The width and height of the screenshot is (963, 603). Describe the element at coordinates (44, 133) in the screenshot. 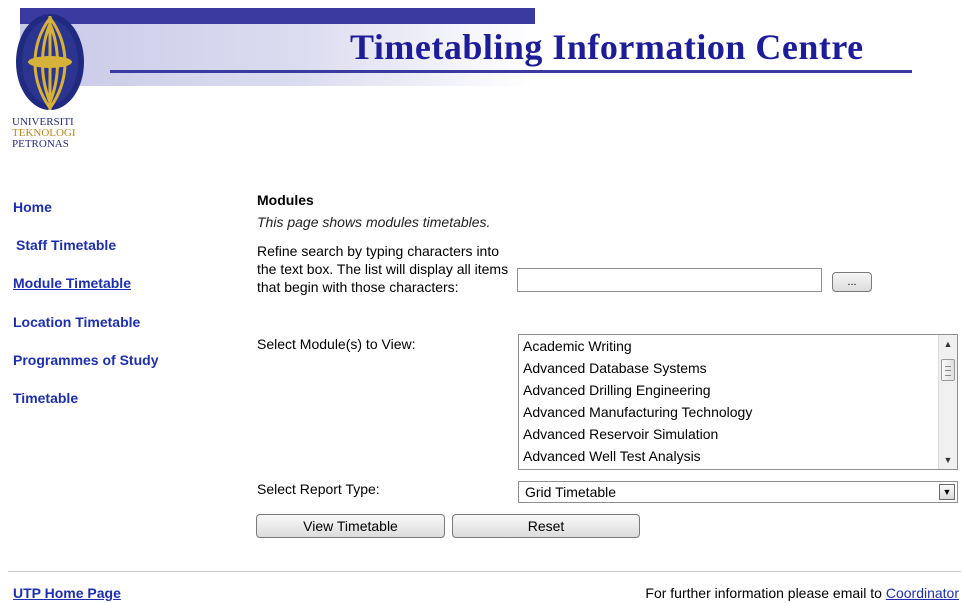

I see `logo-wordmark: UNIVERSITI TEKNOLOGI PETRONAS` at that location.